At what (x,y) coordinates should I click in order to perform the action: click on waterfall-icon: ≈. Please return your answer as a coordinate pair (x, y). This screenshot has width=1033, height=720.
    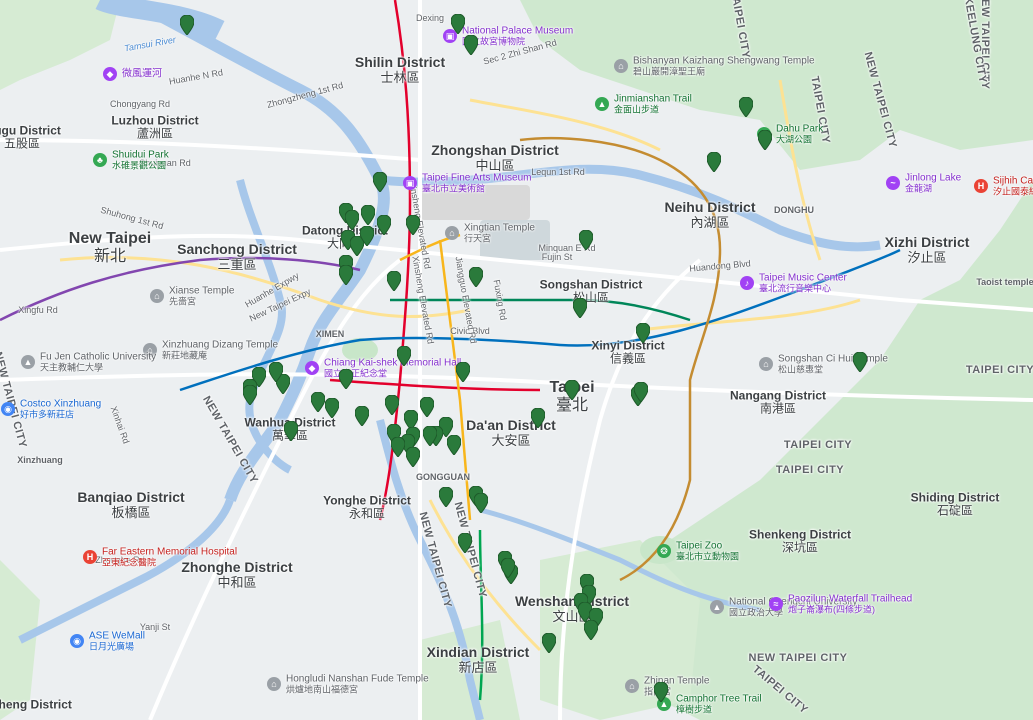
    Looking at the image, I should click on (776, 604).